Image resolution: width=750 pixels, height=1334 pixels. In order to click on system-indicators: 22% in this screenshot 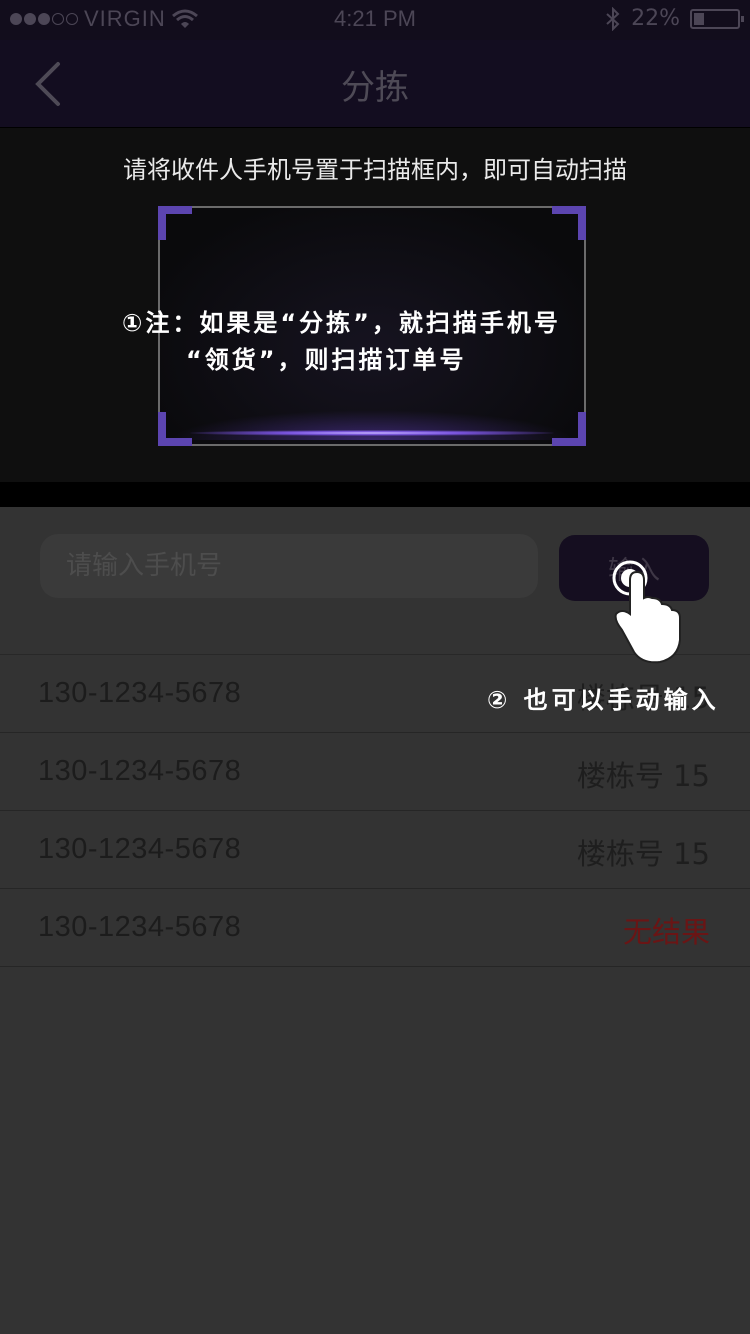, I will do `click(674, 18)`.